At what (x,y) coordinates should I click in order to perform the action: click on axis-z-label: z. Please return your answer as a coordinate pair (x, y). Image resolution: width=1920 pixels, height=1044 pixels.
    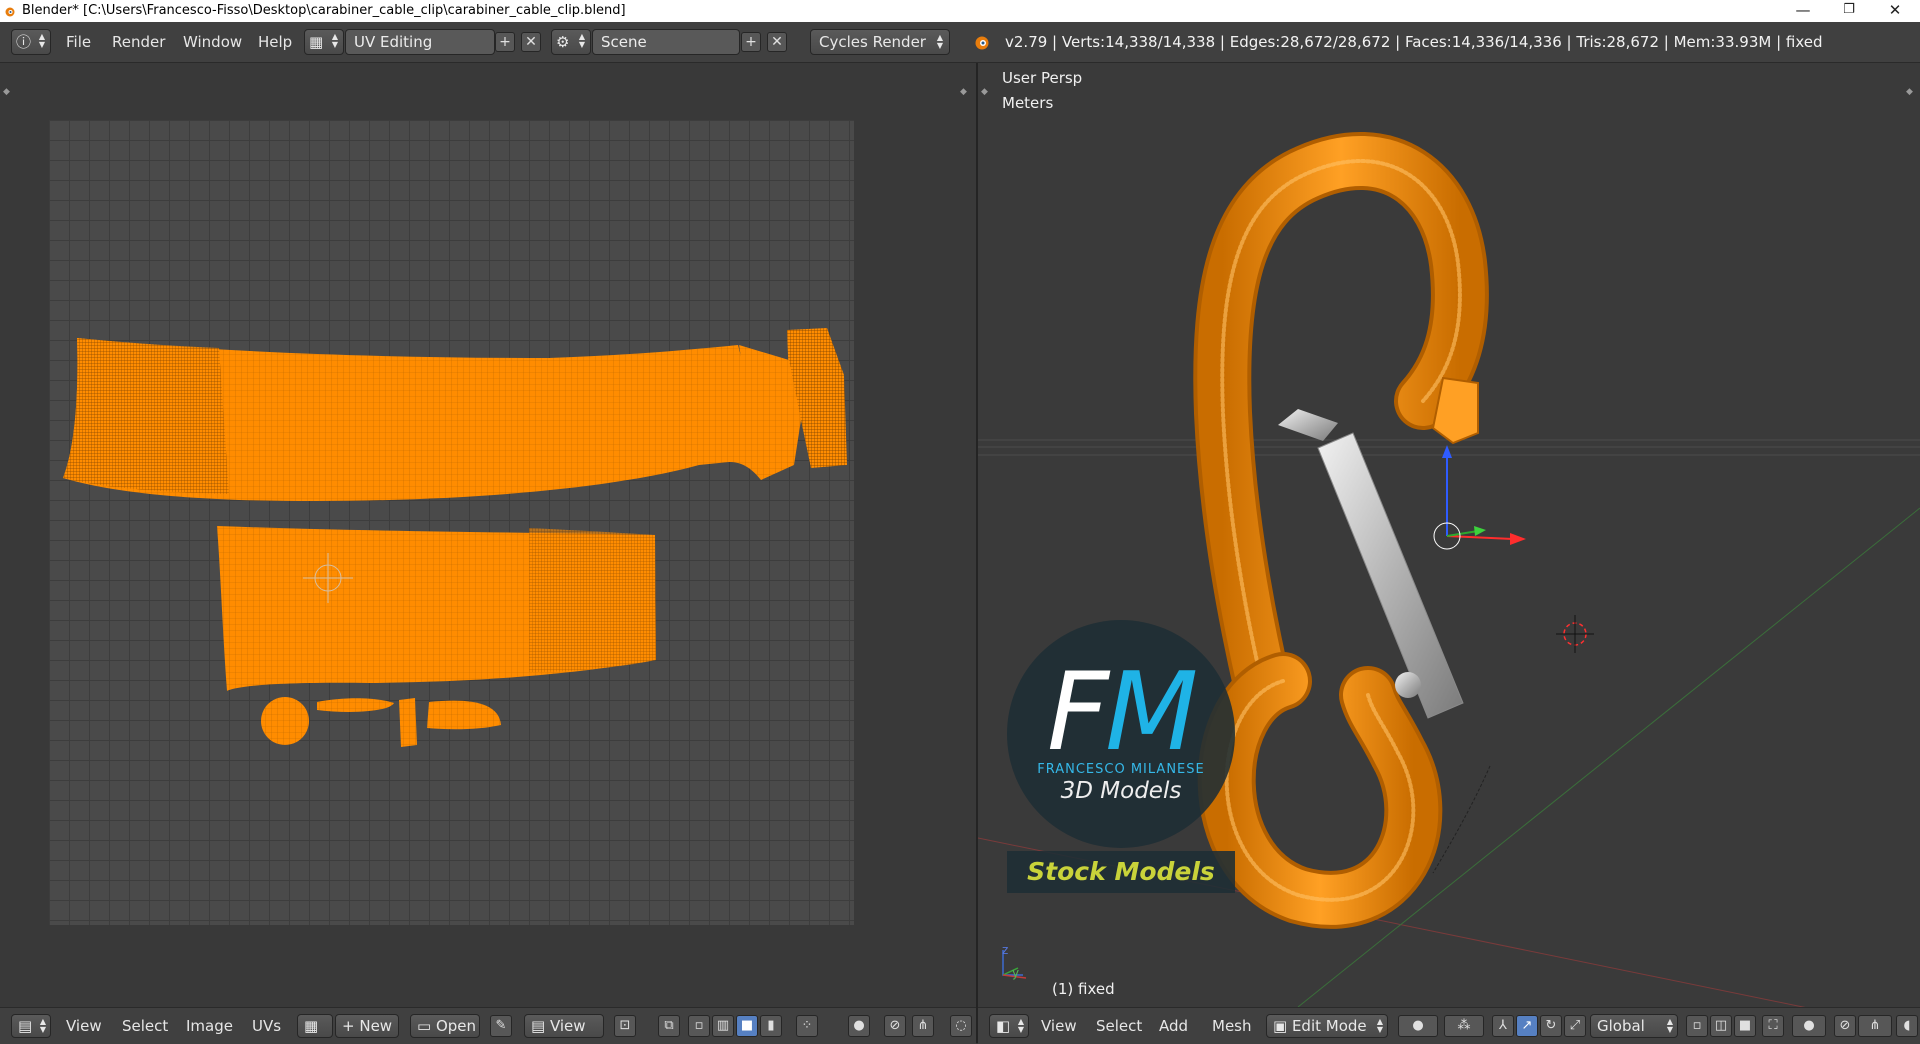
    Looking at the image, I should click on (1005, 950).